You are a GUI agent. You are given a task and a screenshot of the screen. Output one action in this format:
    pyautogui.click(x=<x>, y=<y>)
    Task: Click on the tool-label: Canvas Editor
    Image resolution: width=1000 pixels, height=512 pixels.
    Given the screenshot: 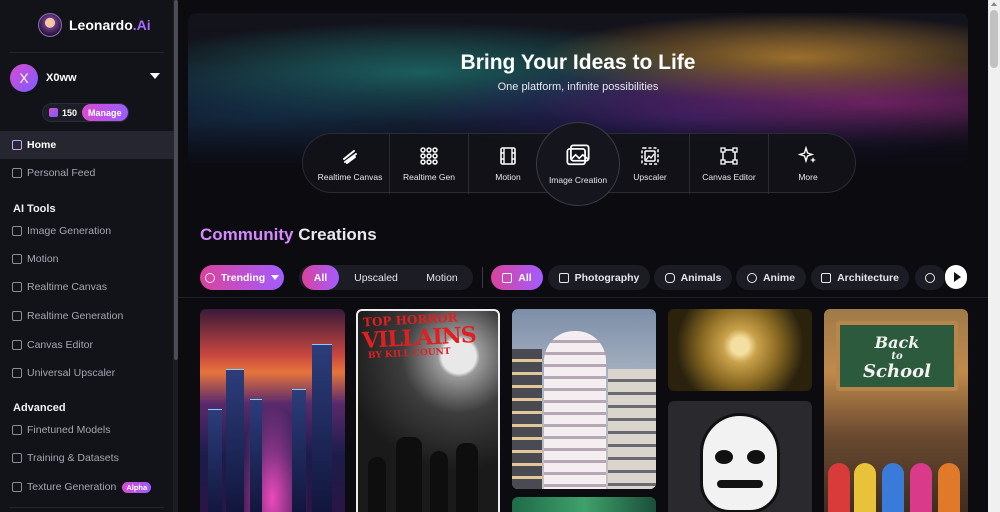 What is the action you would take?
    pyautogui.click(x=729, y=177)
    